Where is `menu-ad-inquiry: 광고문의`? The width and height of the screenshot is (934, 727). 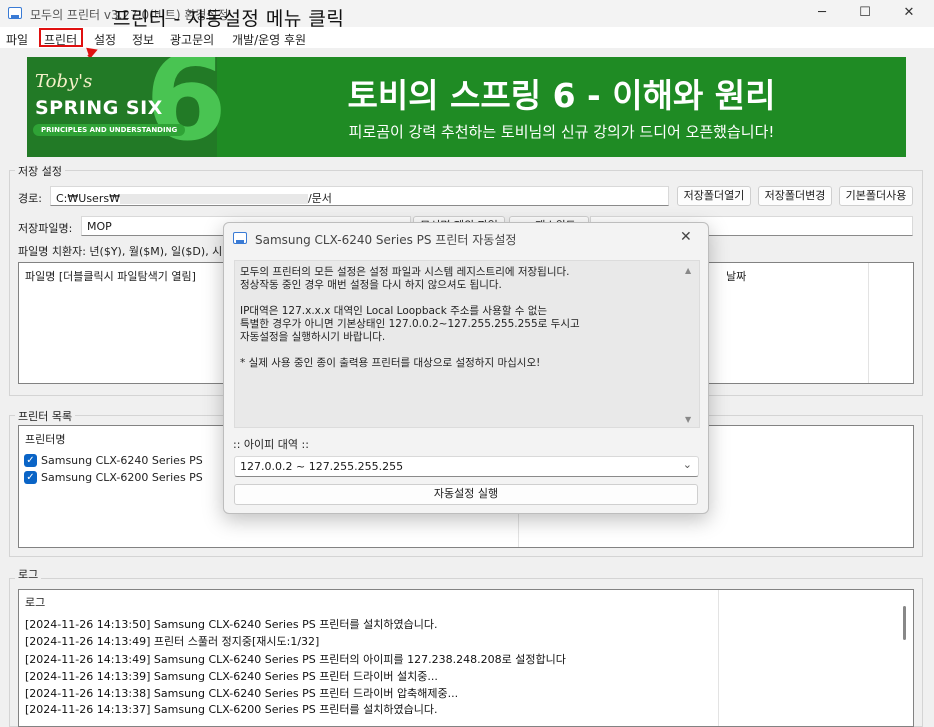 menu-ad-inquiry: 광고문의 is located at coordinates (192, 39).